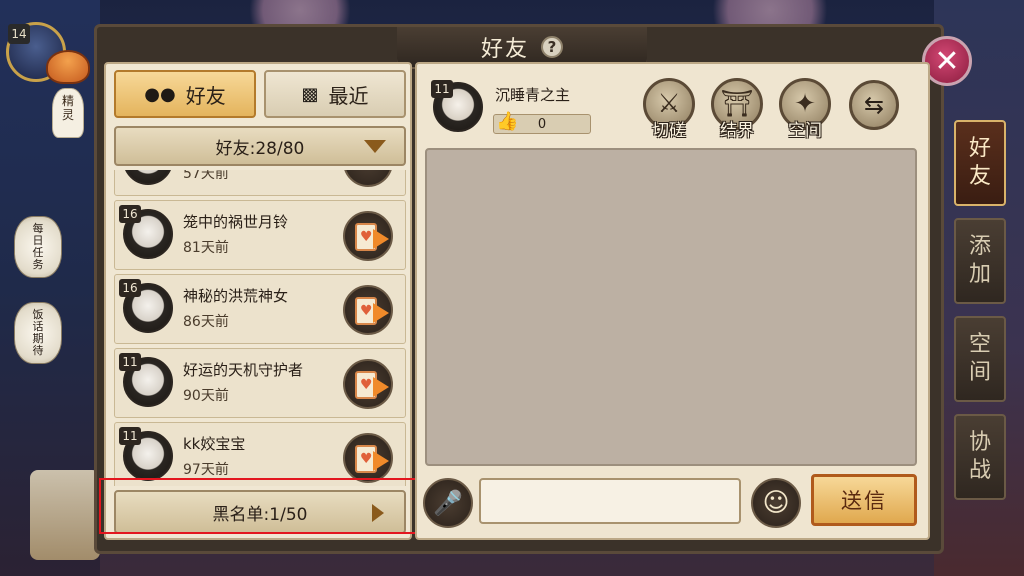  What do you see at coordinates (205, 95) in the screenshot?
I see `tab-friends-label: 好友` at bounding box center [205, 95].